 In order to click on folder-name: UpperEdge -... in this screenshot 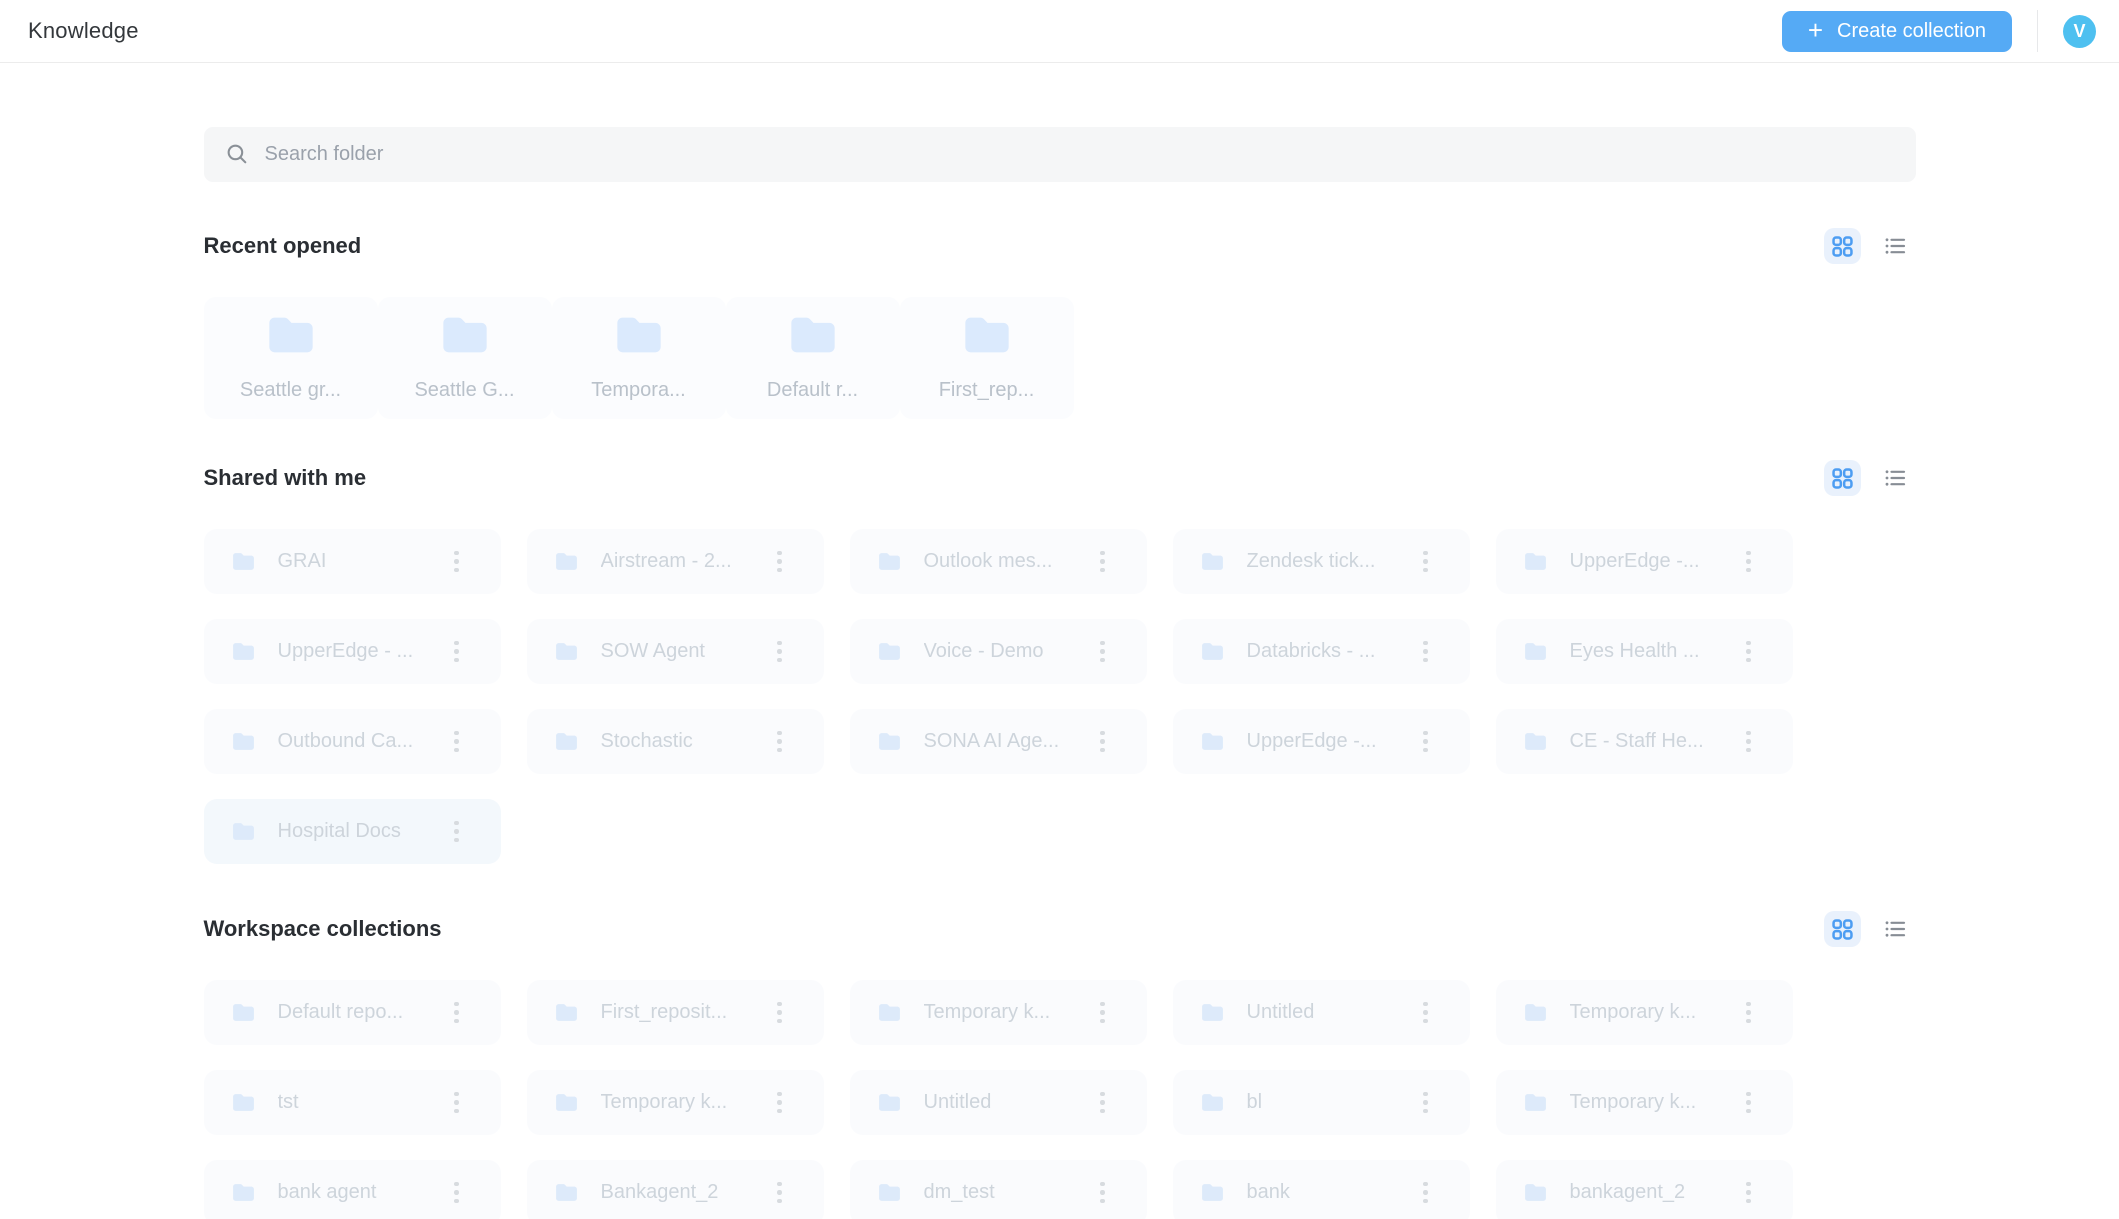, I will do `click(1311, 741)`.